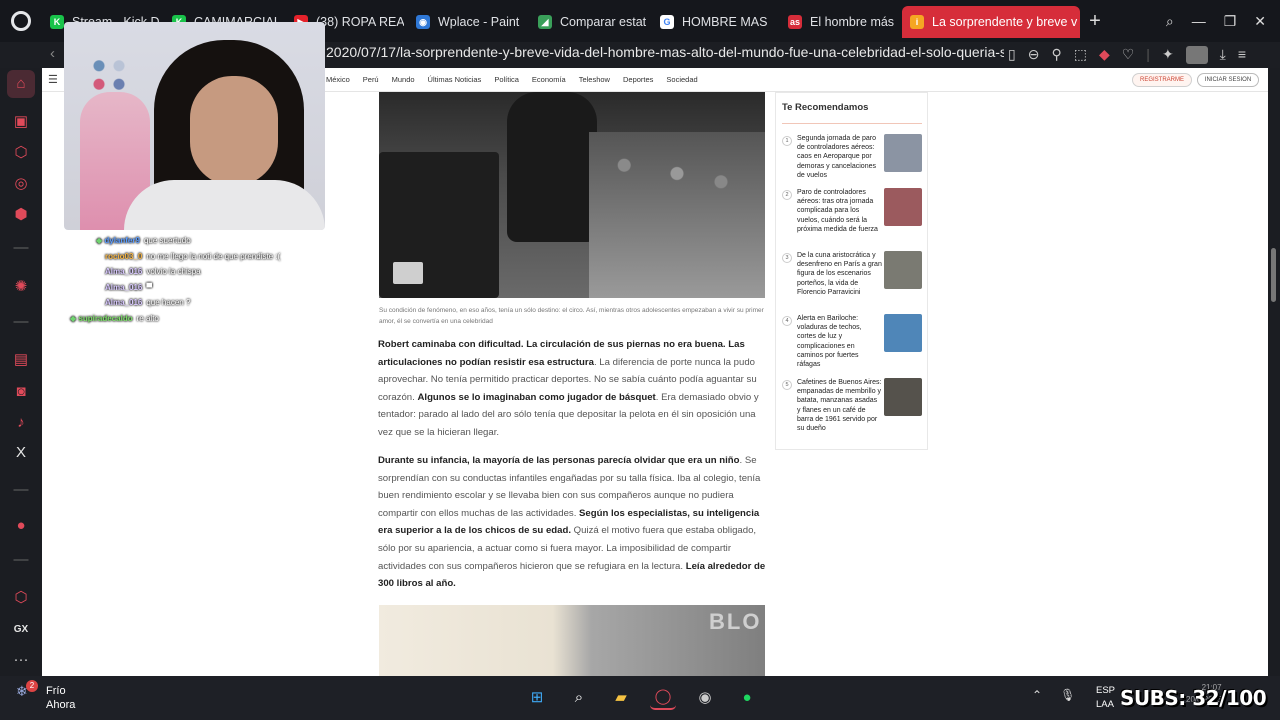  I want to click on settings-hex-icon: ⬡, so click(21, 153).